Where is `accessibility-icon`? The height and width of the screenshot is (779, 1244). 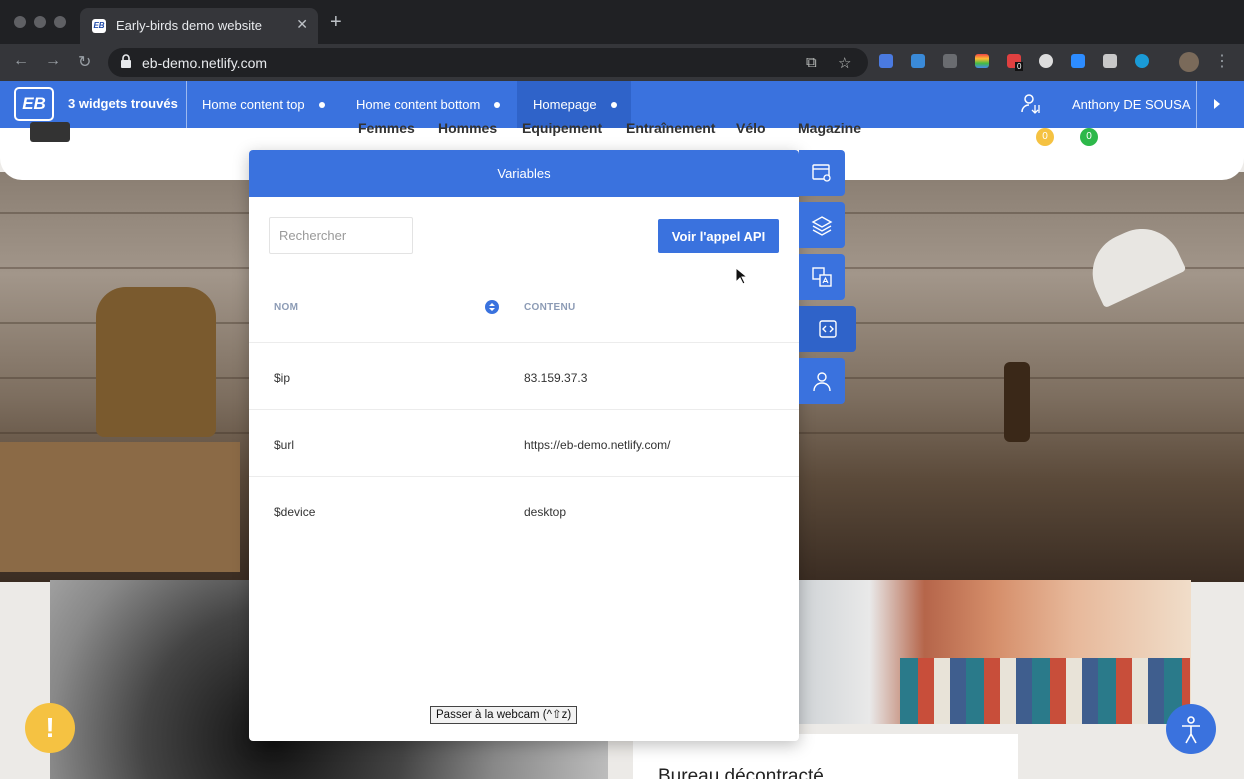
accessibility-icon is located at coordinates (1191, 730).